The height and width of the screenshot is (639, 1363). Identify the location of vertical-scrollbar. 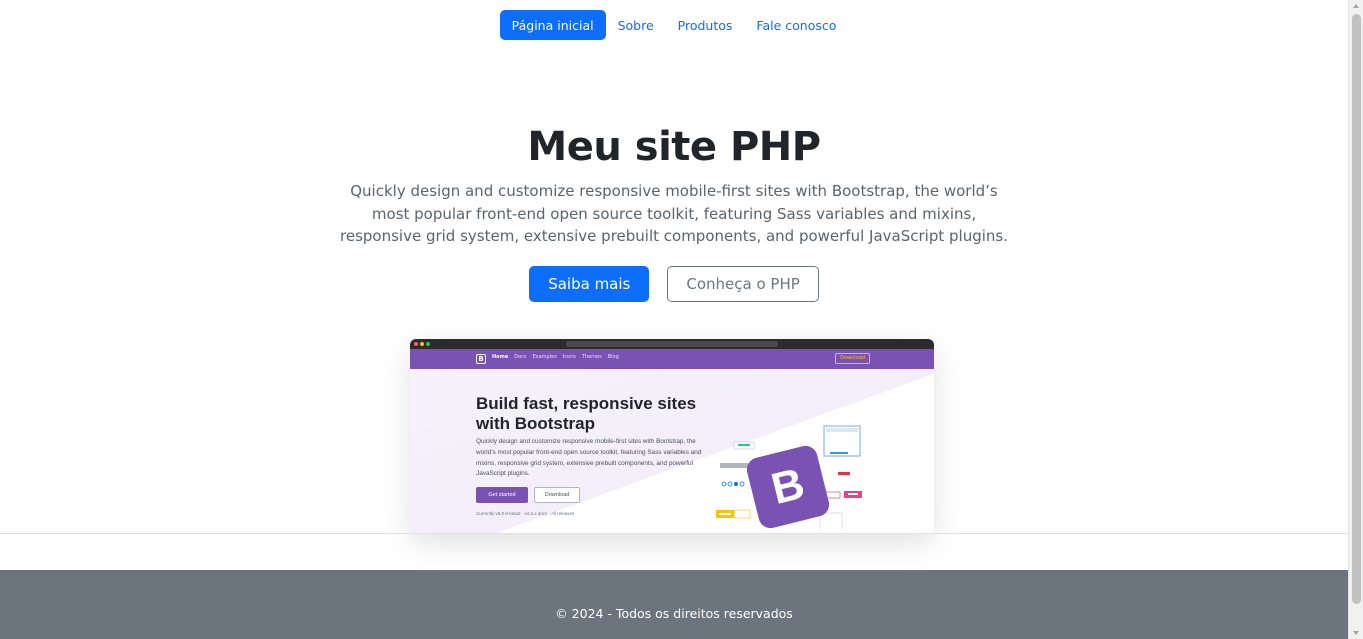
(1355, 319).